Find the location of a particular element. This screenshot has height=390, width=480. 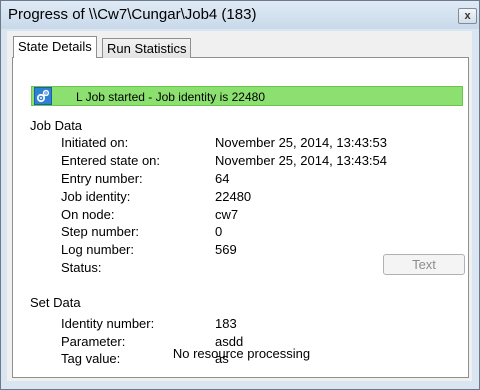

entry-number-label: Entry number: is located at coordinates (102, 178).